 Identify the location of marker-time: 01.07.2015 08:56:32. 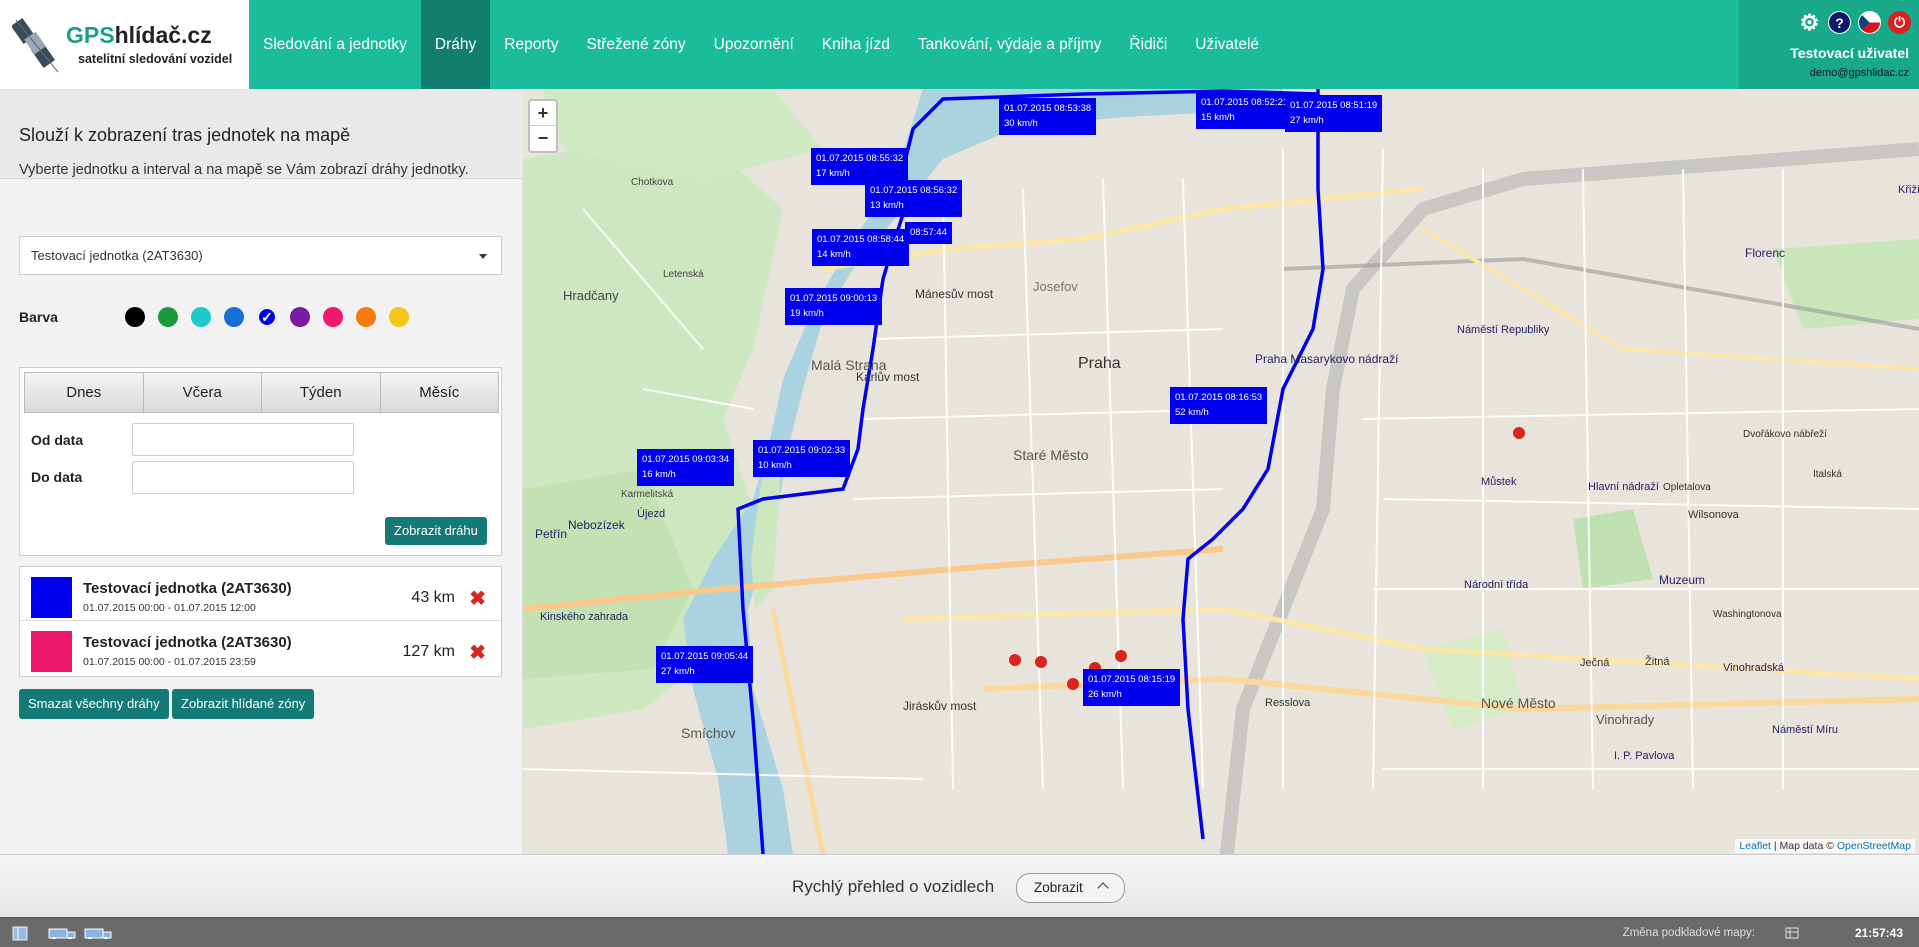
(914, 190).